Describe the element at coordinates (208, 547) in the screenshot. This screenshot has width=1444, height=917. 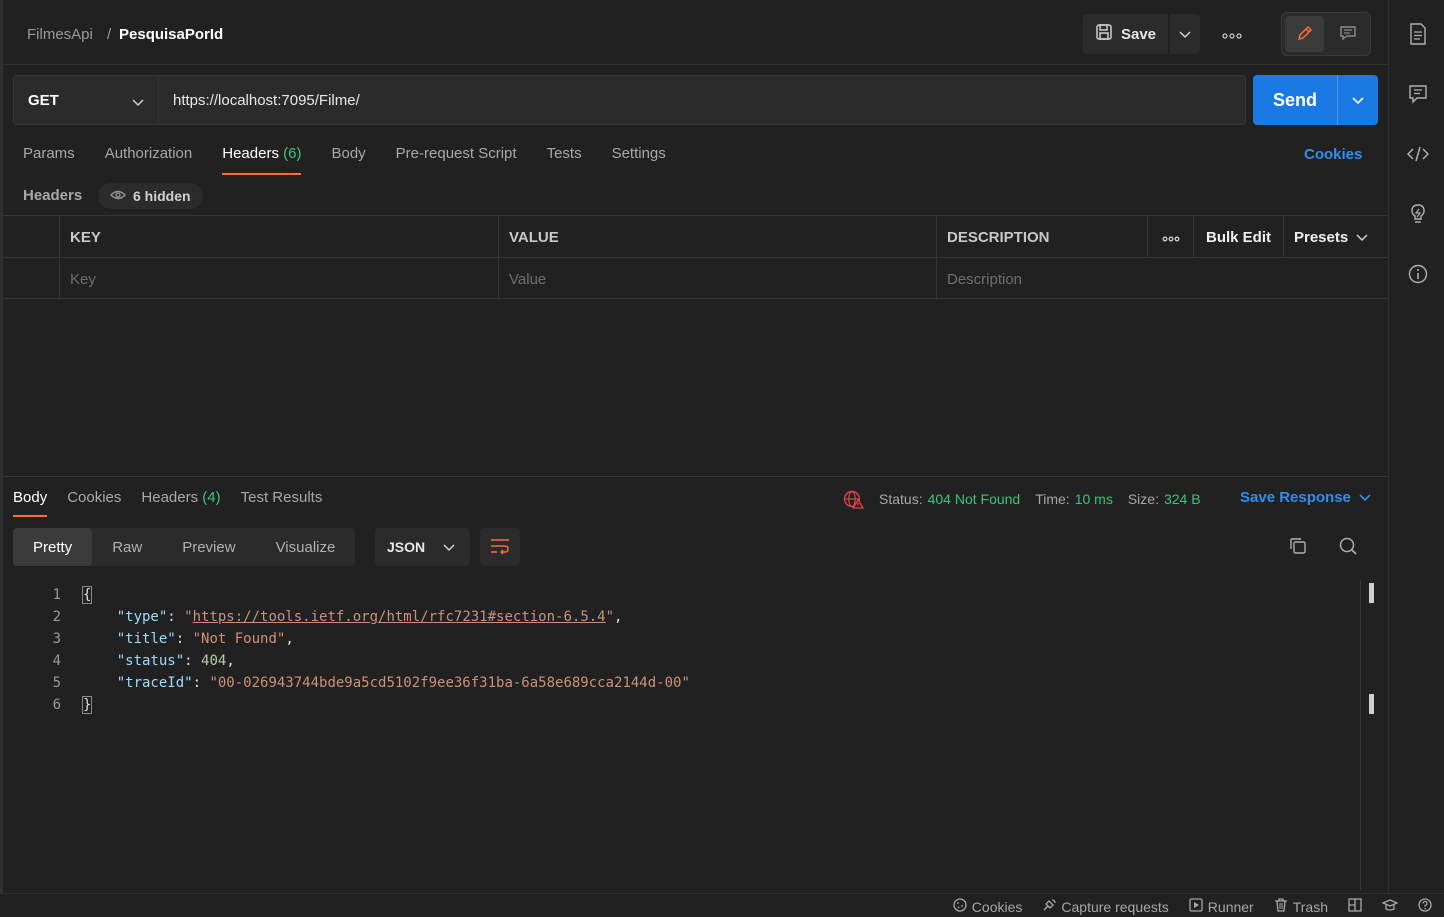
I see `view-preview-button: Preview` at that location.